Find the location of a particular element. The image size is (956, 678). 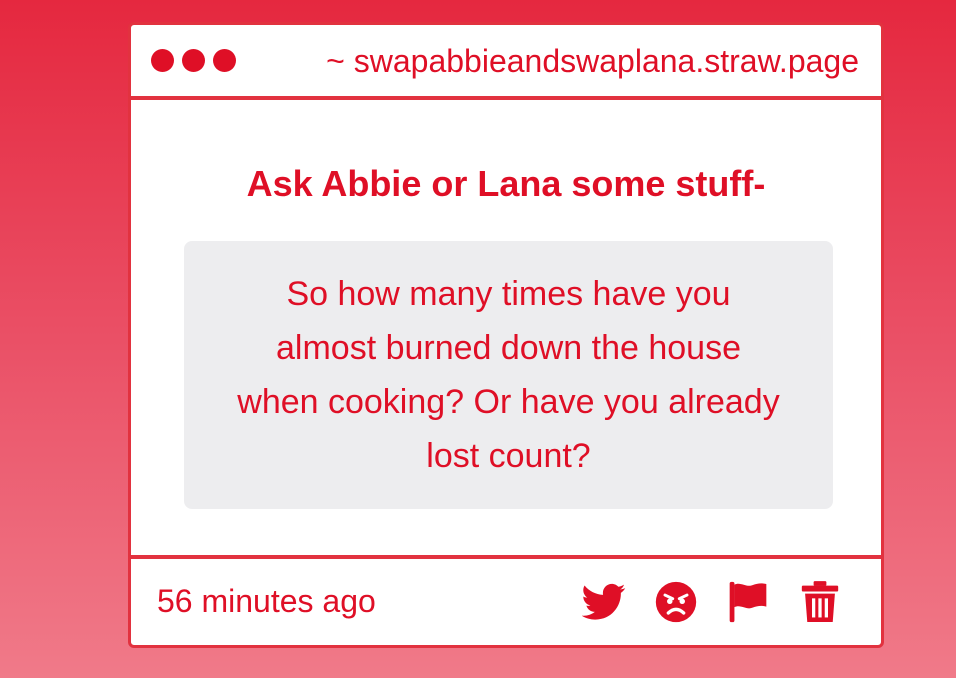

angry-face-icon is located at coordinates (676, 602).